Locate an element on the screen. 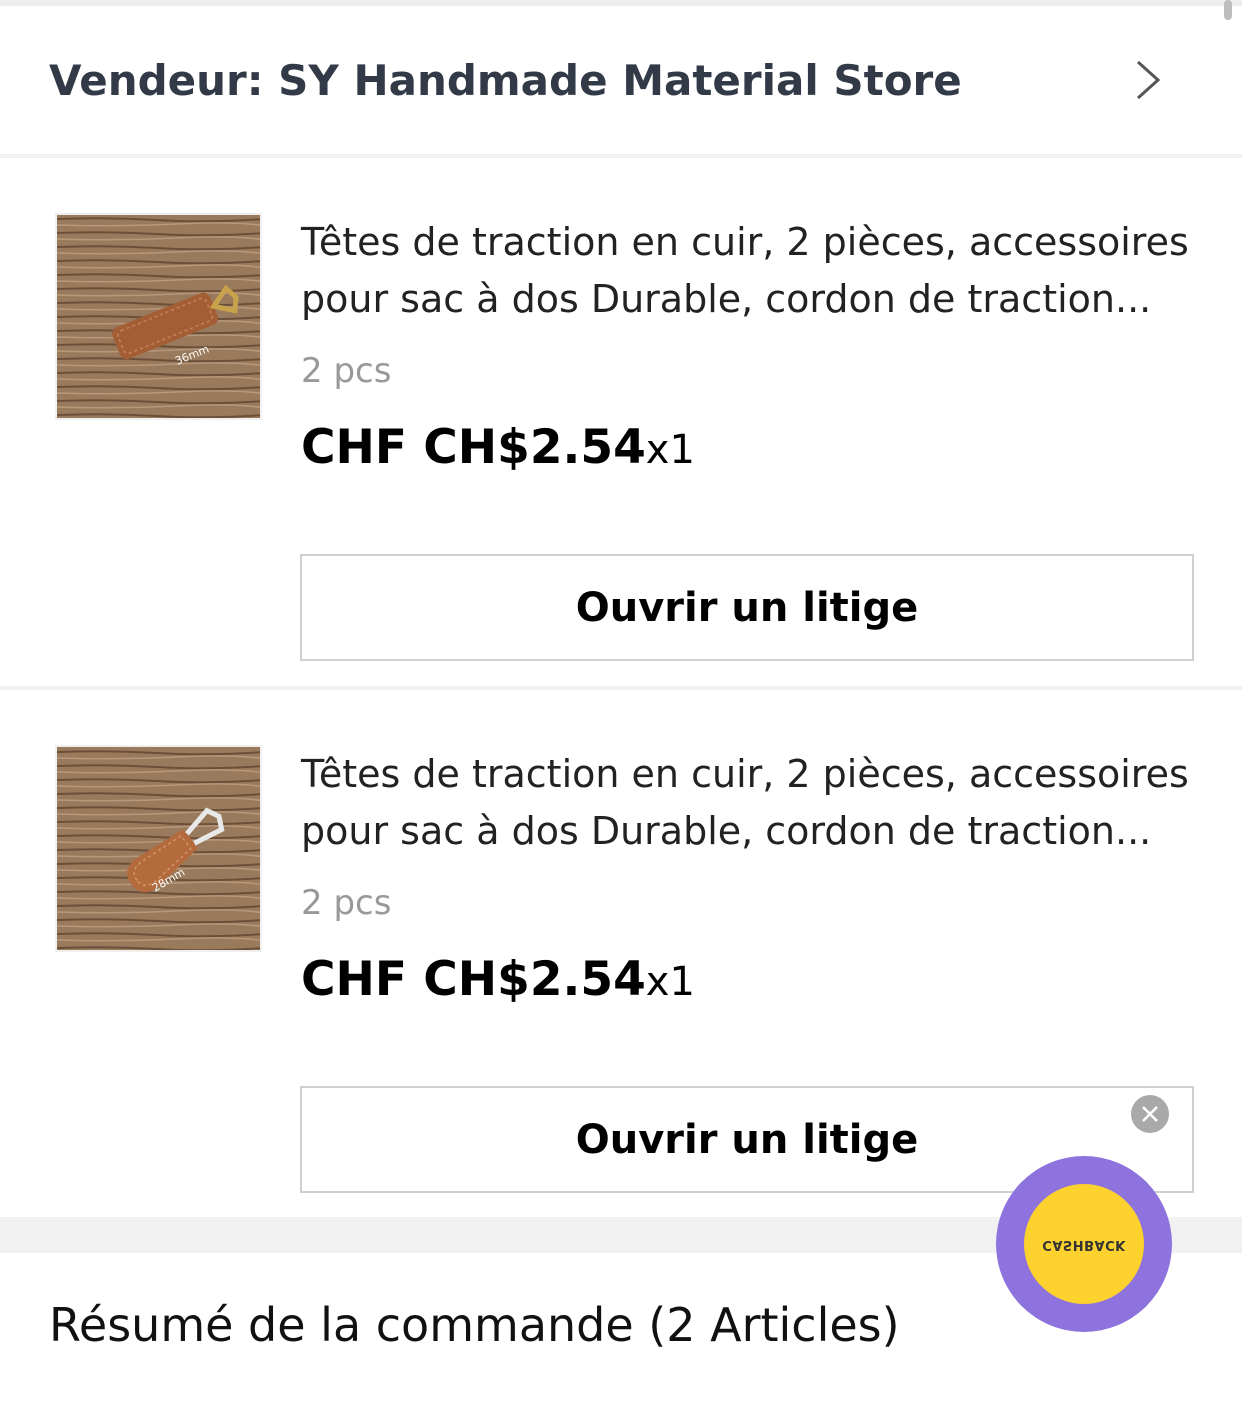 The height and width of the screenshot is (1418, 1242). product-image: 28mm is located at coordinates (158, 848).